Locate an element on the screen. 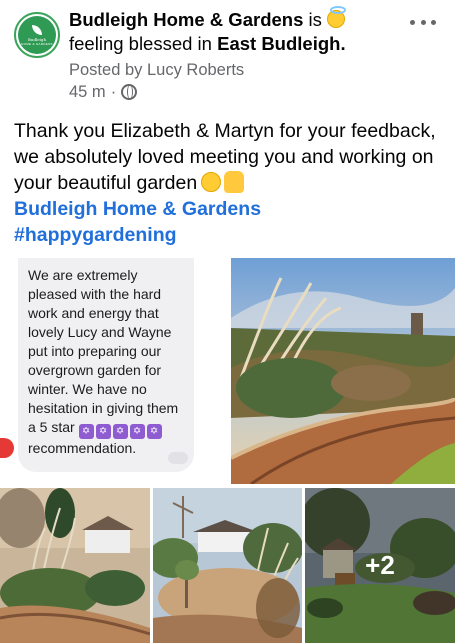 Image resolution: width=455 pixels, height=643 pixels. more-photos-overlay: +2 is located at coordinates (380, 565).